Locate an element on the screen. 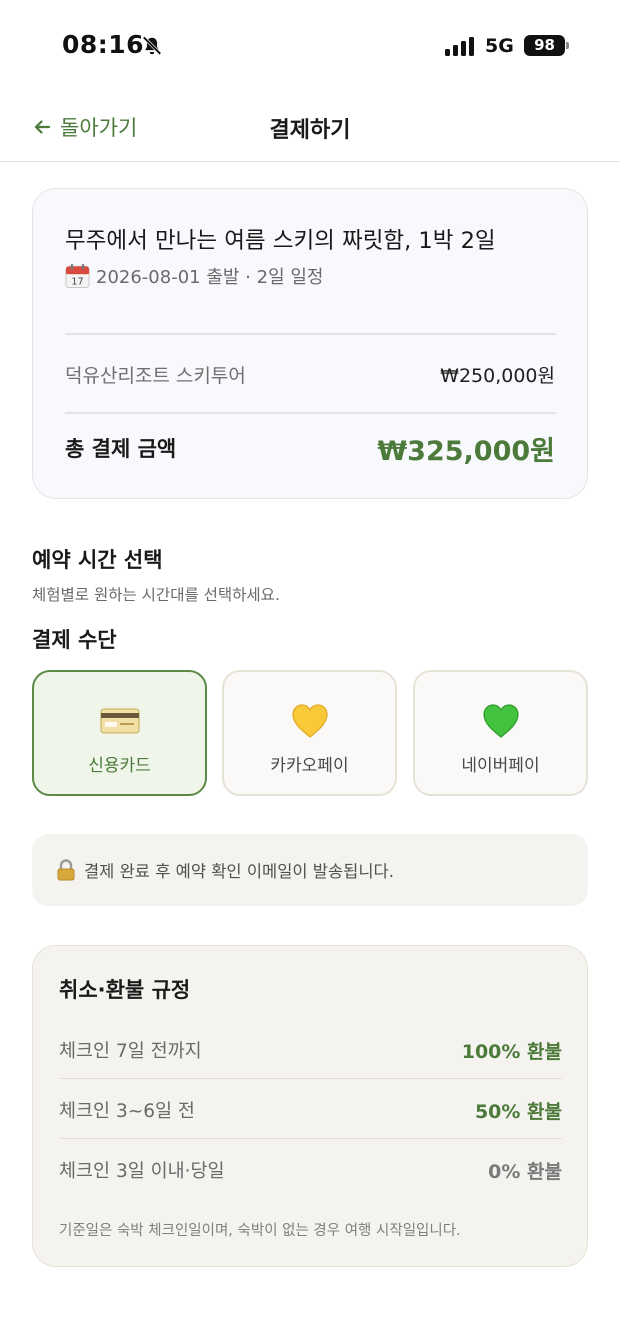  credit-card-icon is located at coordinates (119, 721).